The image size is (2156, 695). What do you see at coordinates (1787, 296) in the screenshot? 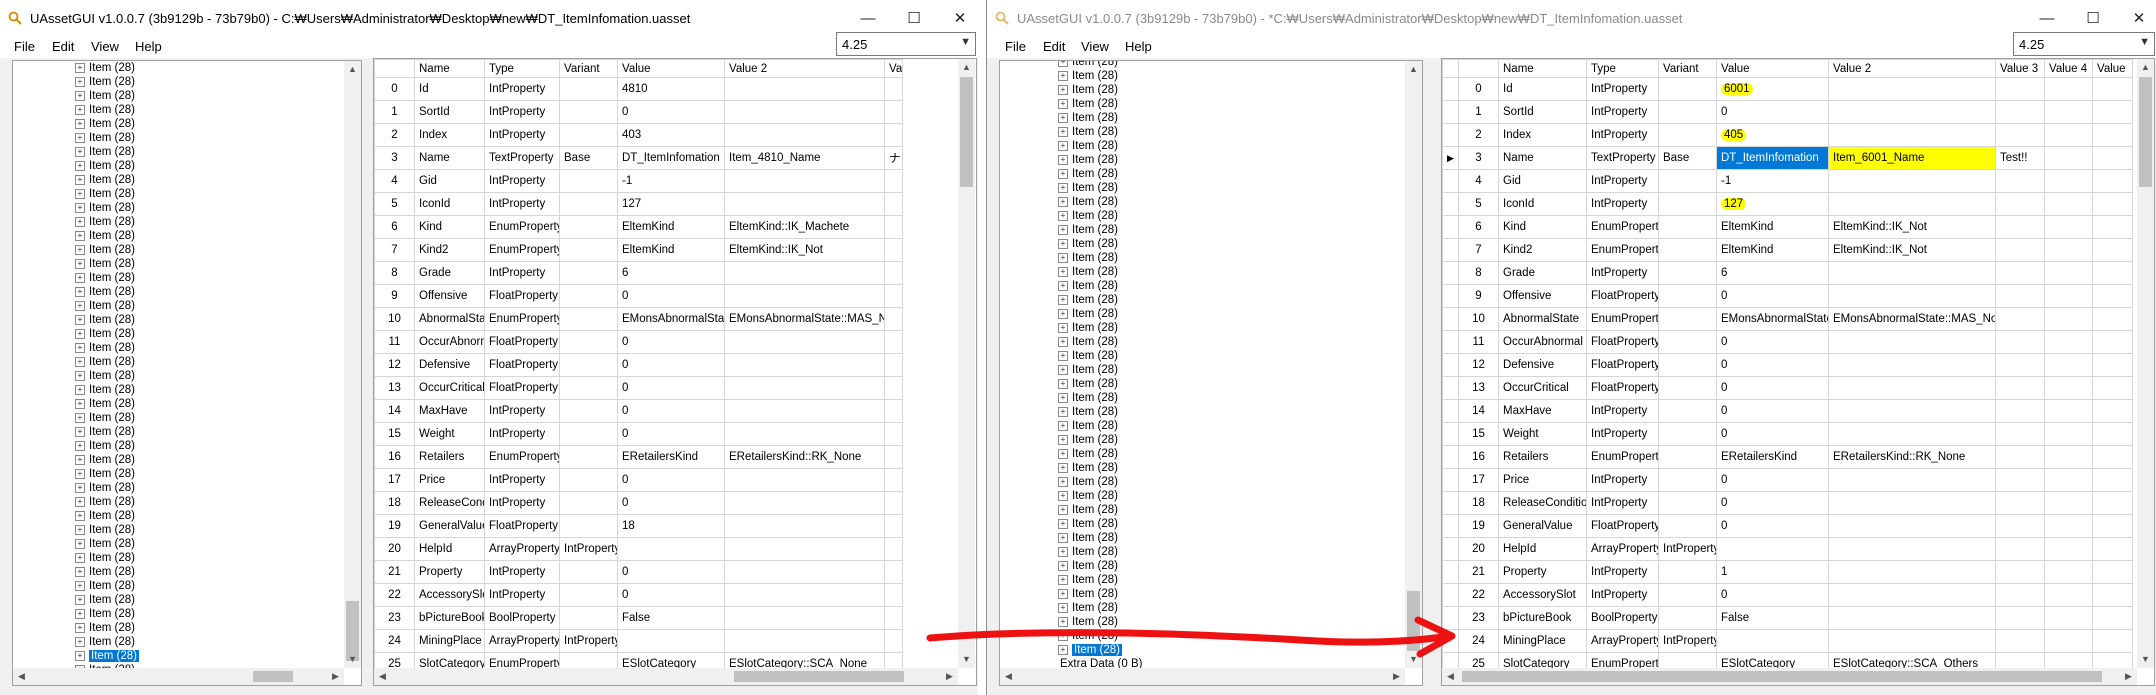
I see `table-row: 9 Offensive FloatProperty 0` at bounding box center [1787, 296].